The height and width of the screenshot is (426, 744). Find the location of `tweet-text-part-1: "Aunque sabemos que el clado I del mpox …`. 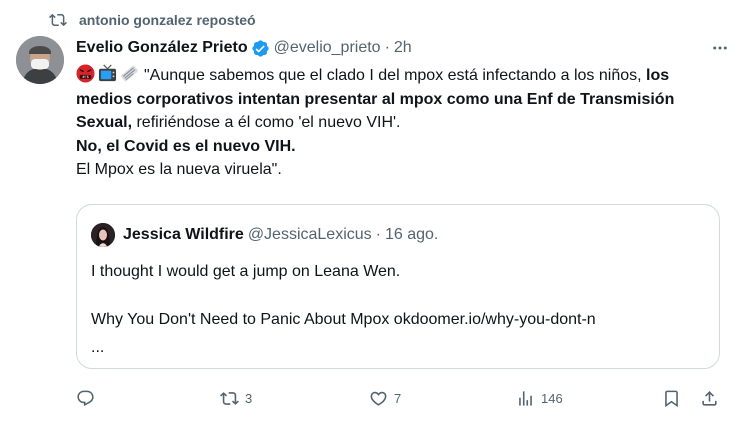

tweet-text-part-1: "Aunque sabemos que el clado I del mpox … is located at coordinates (395, 75).